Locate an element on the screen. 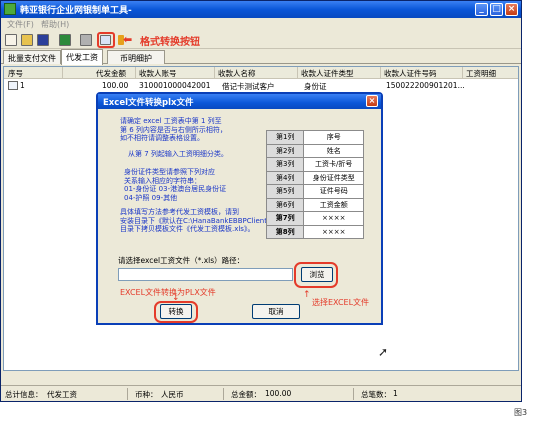 The image size is (541, 423). cell-name: 借记卡测试客户 is located at coordinates (248, 86).